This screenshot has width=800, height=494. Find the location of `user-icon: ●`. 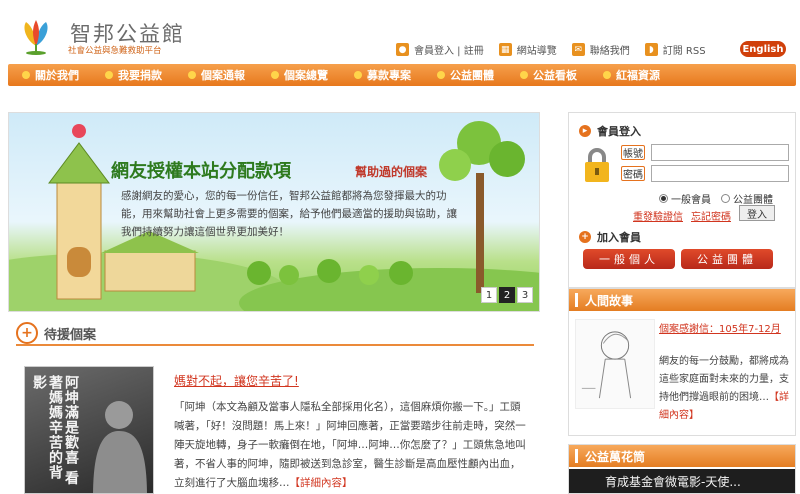

user-icon: ● is located at coordinates (402, 49).